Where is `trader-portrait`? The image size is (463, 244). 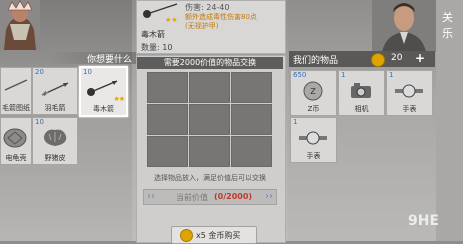
trader-portrait is located at coordinates (404, 26).